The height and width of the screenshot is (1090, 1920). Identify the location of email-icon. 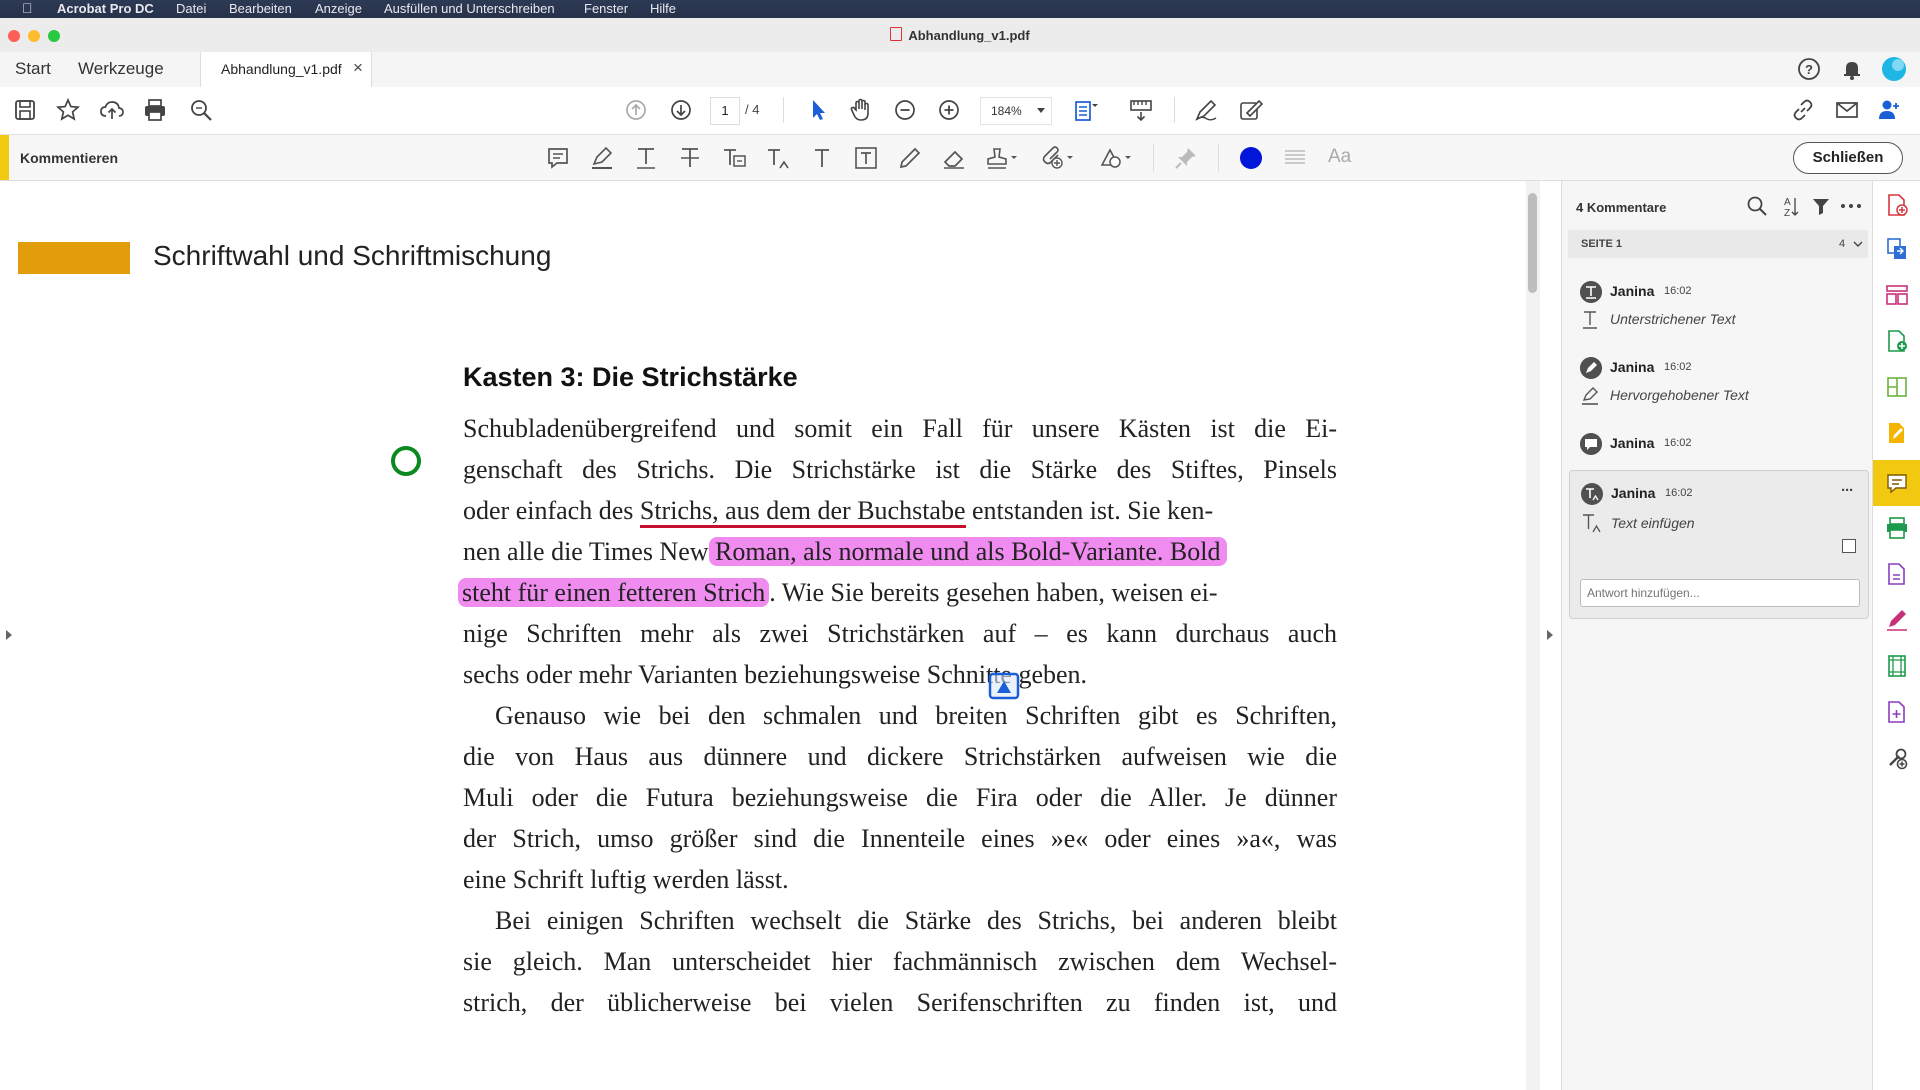
(1847, 110).